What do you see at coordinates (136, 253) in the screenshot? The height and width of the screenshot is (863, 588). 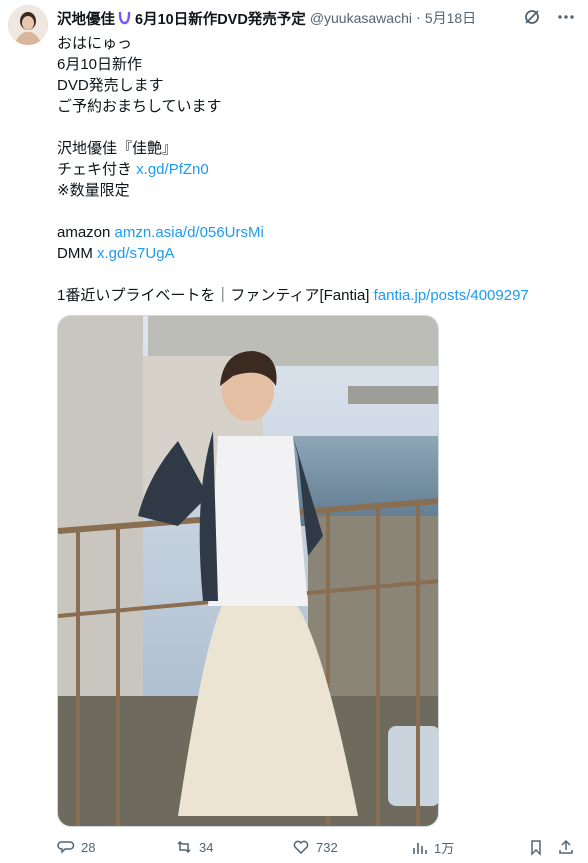 I see `tweet-link: x.gd/s7UgA` at bounding box center [136, 253].